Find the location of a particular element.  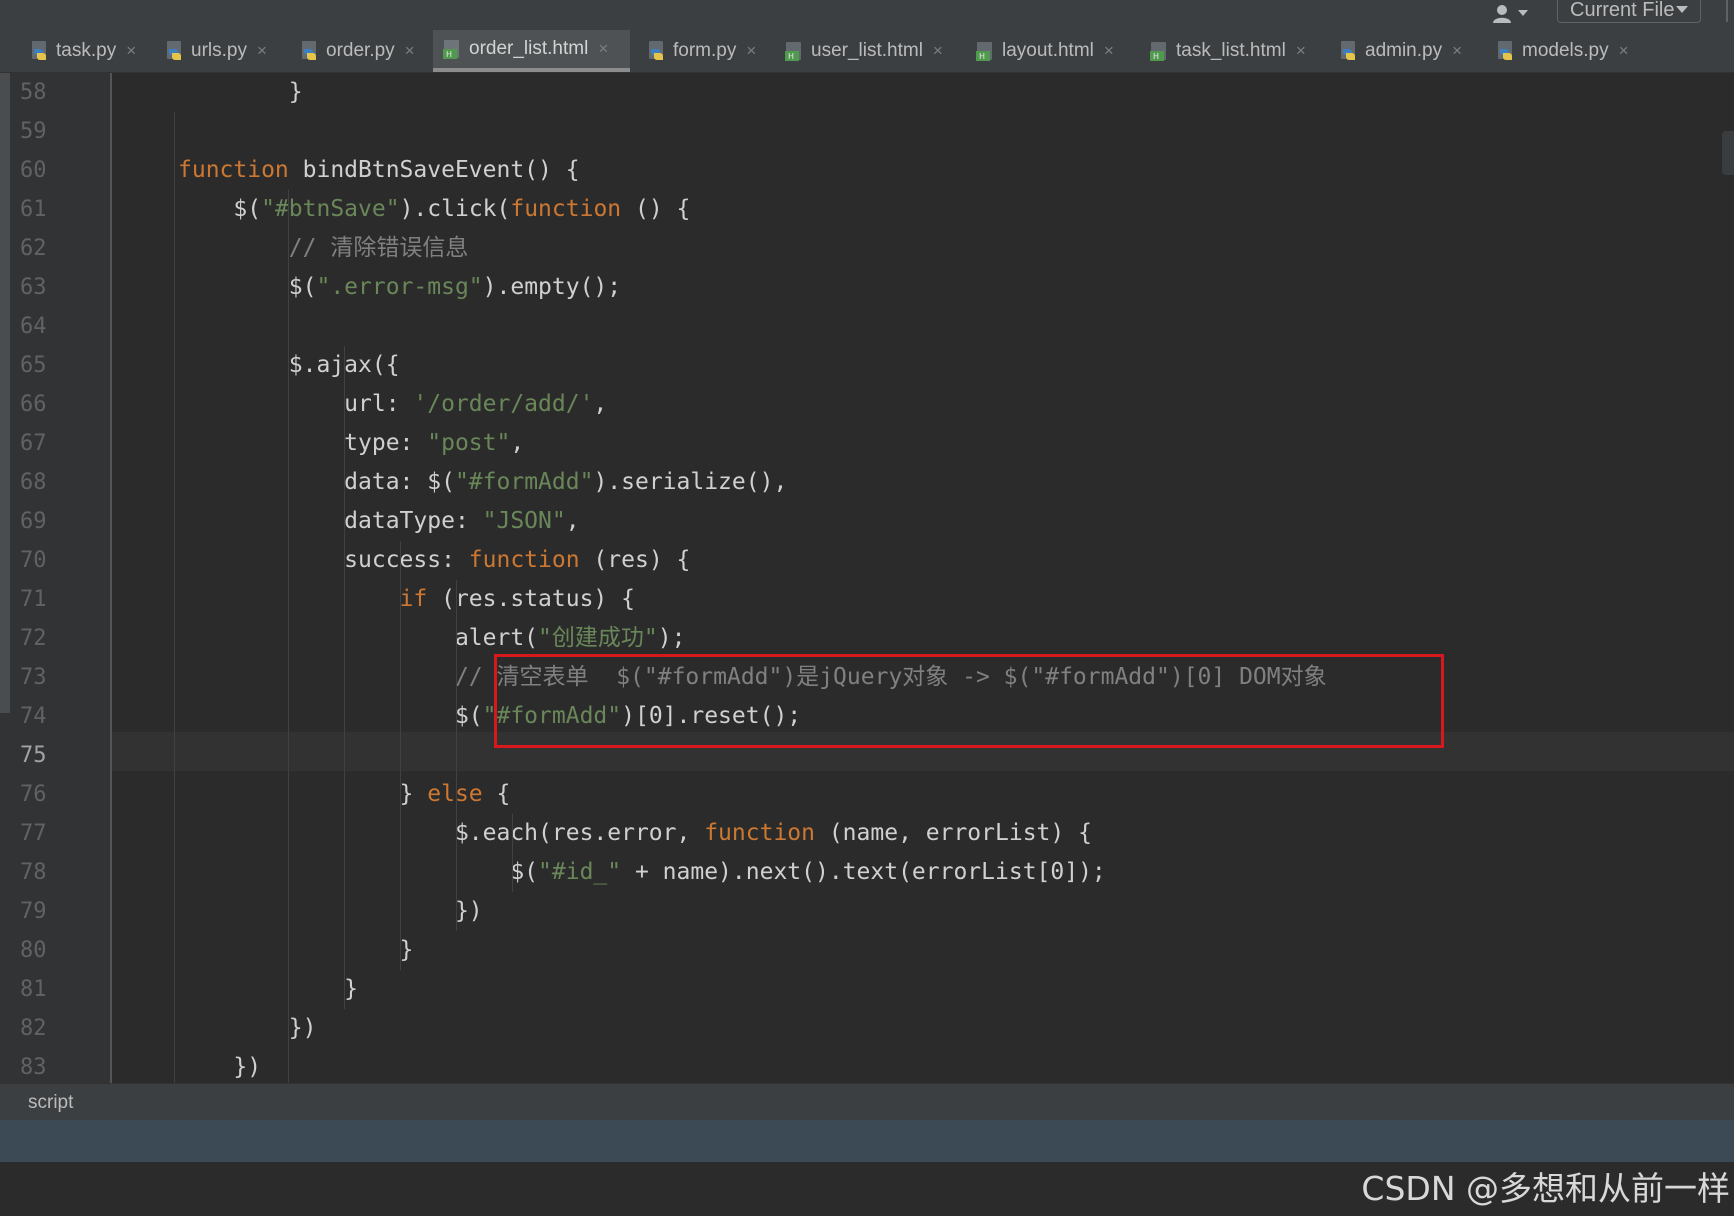

tab-label: urls.py is located at coordinates (219, 50).